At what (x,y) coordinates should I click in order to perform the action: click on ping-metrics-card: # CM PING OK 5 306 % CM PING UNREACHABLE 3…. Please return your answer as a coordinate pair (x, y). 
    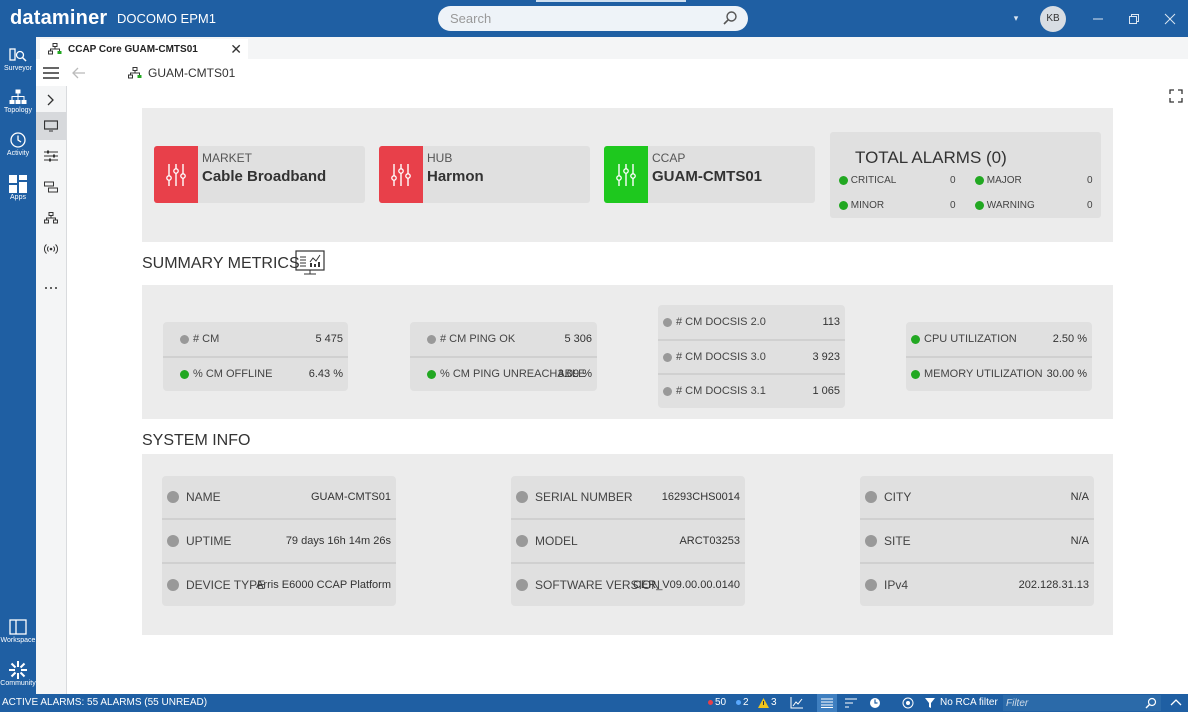
    Looking at the image, I should click on (503, 356).